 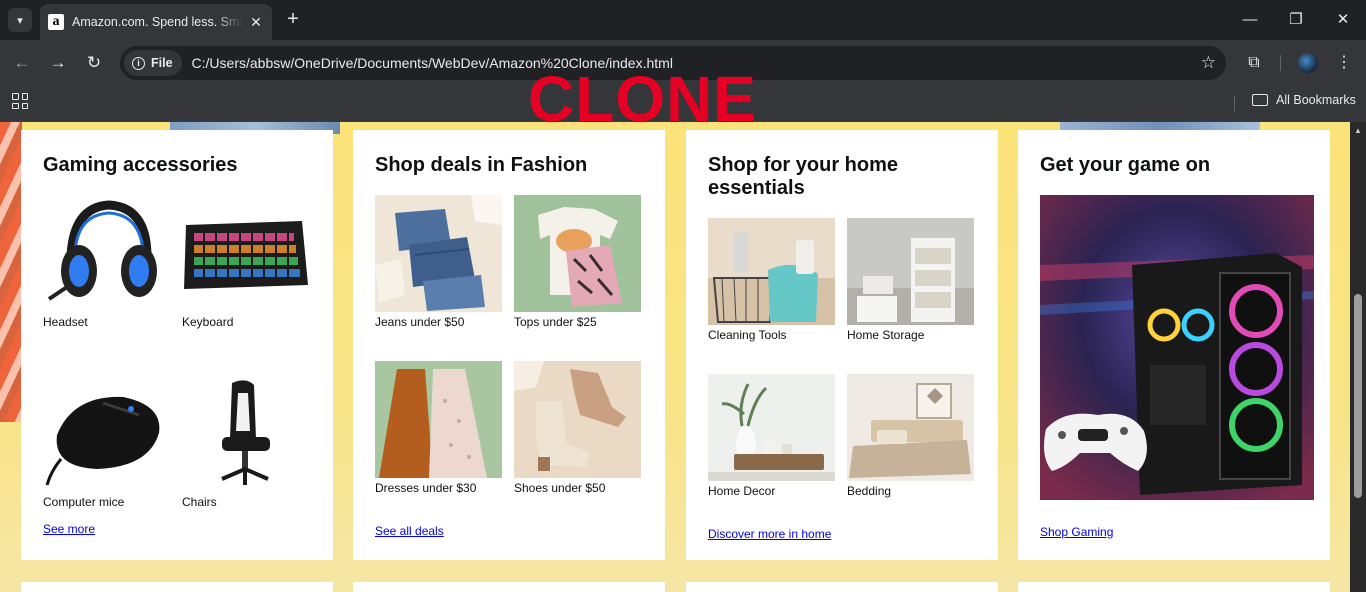 What do you see at coordinates (1177, 347) in the screenshot?
I see `gaming-pc-image` at bounding box center [1177, 347].